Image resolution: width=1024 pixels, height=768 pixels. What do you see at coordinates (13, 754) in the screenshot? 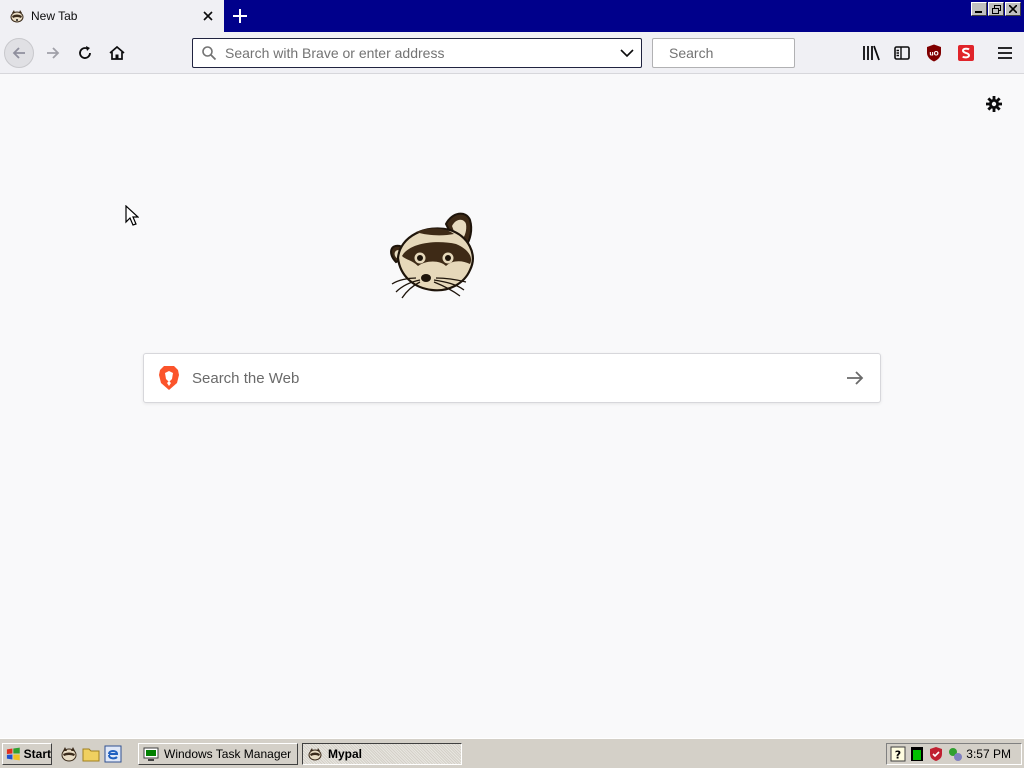
I see `windows-logo-icon` at bounding box center [13, 754].